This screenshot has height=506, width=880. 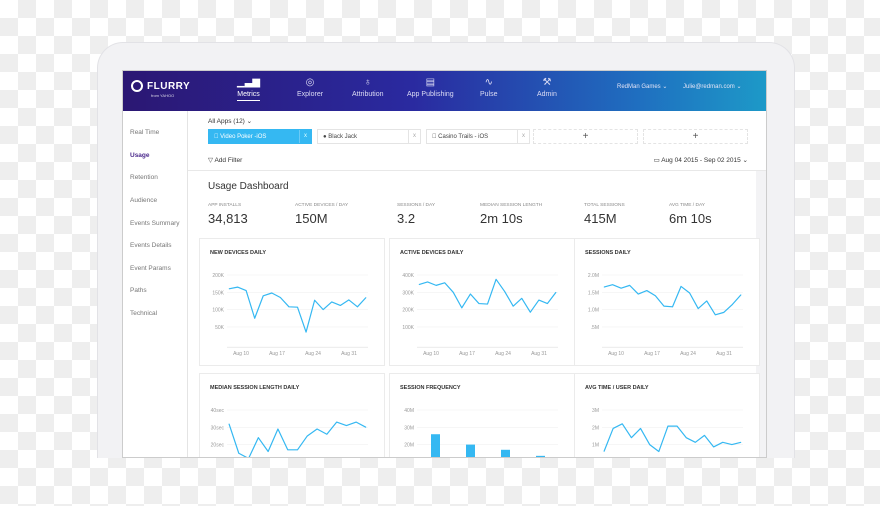 What do you see at coordinates (143, 200) in the screenshot?
I see `sidebar-item-audience: Audience` at bounding box center [143, 200].